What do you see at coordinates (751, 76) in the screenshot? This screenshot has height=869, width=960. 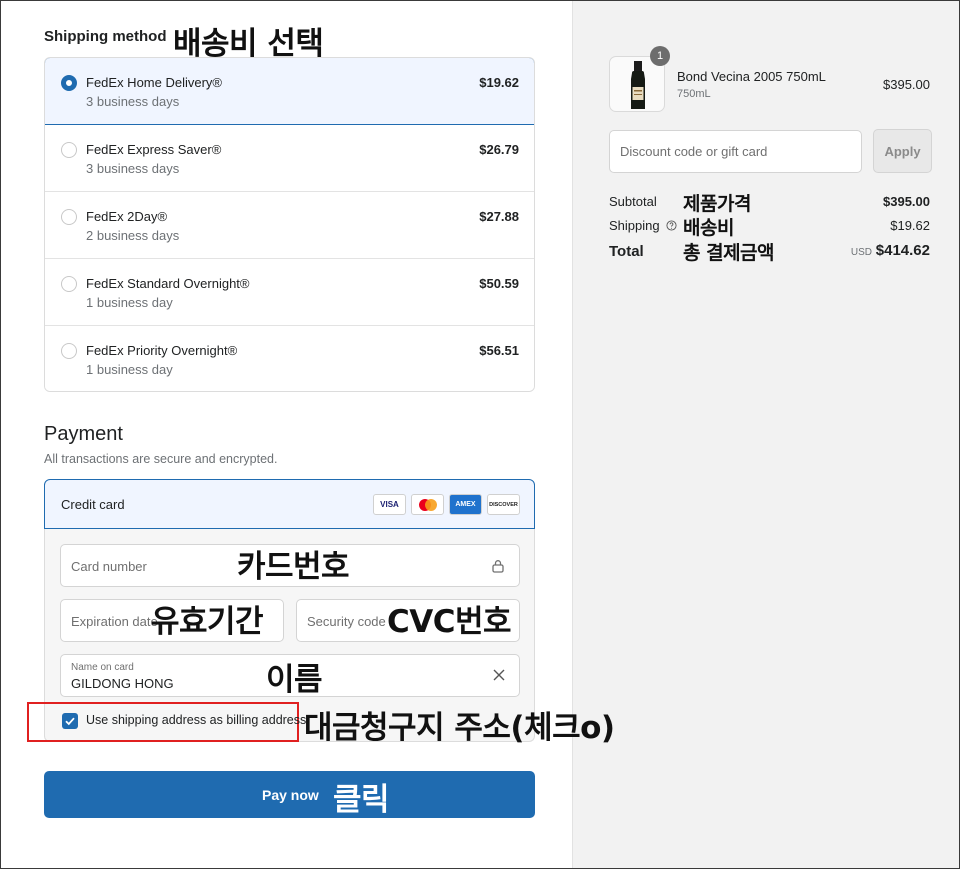 I see `product-name: Bond Vecina 2005 750mL` at bounding box center [751, 76].